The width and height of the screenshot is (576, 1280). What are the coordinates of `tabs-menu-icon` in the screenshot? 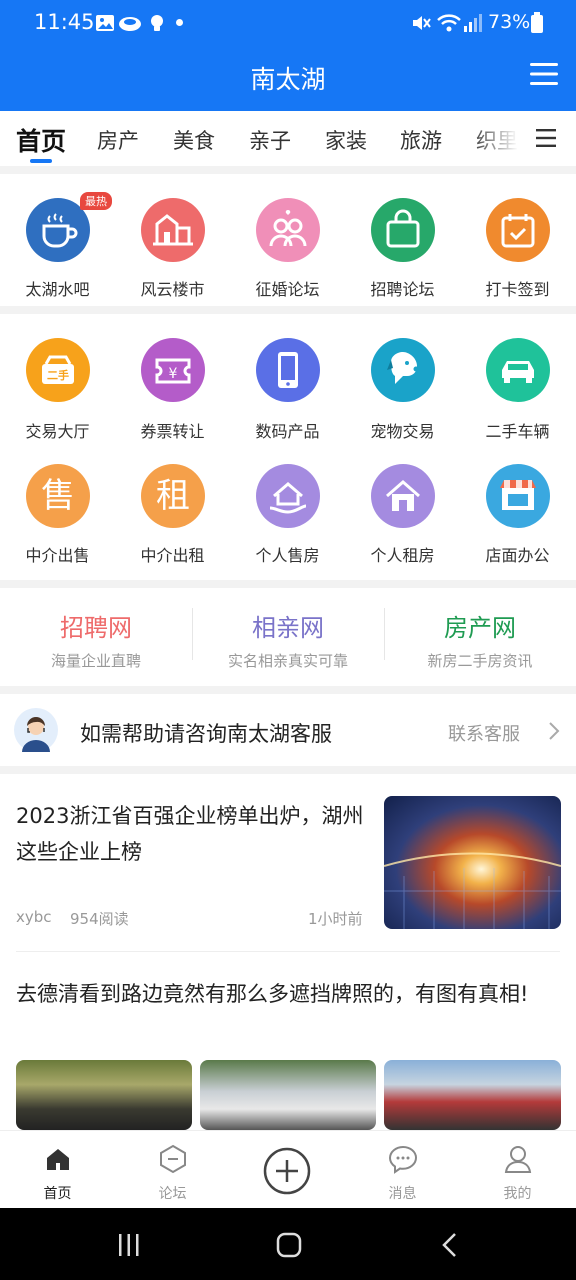 It's located at (546, 138).